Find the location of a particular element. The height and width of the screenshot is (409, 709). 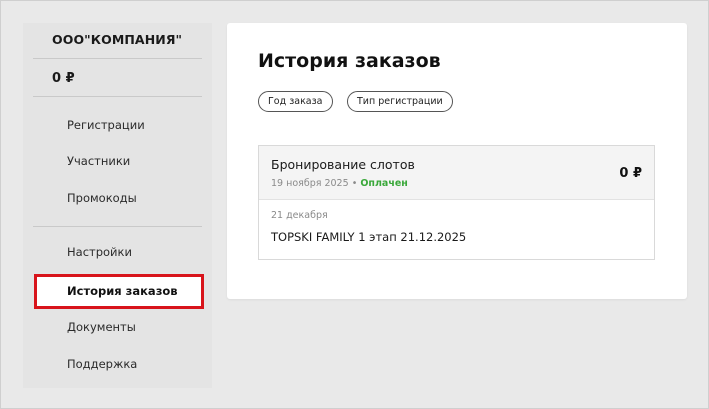

filter-registration-type-button: Тип регистрации is located at coordinates (400, 101).